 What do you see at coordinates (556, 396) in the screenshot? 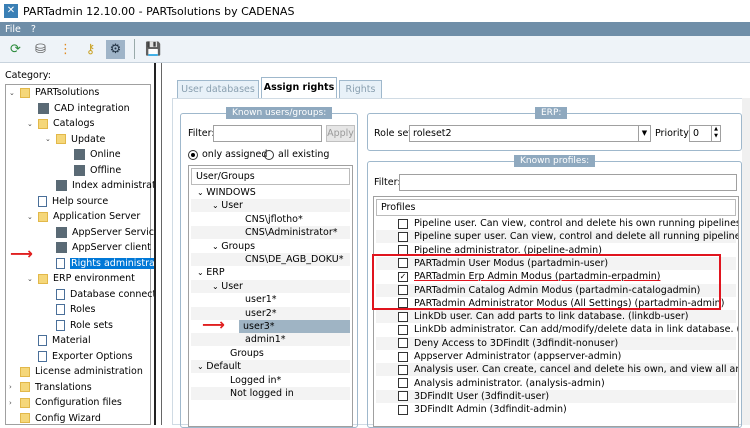
I see `profile-row: 3DFindIt User (3dfindit-user)` at bounding box center [556, 396].